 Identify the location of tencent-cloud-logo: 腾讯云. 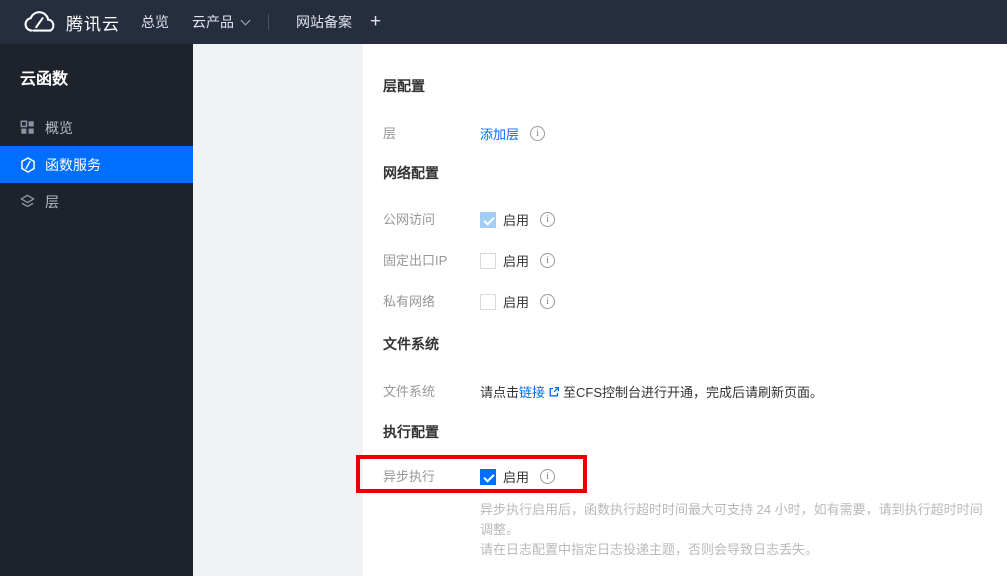
(60, 22).